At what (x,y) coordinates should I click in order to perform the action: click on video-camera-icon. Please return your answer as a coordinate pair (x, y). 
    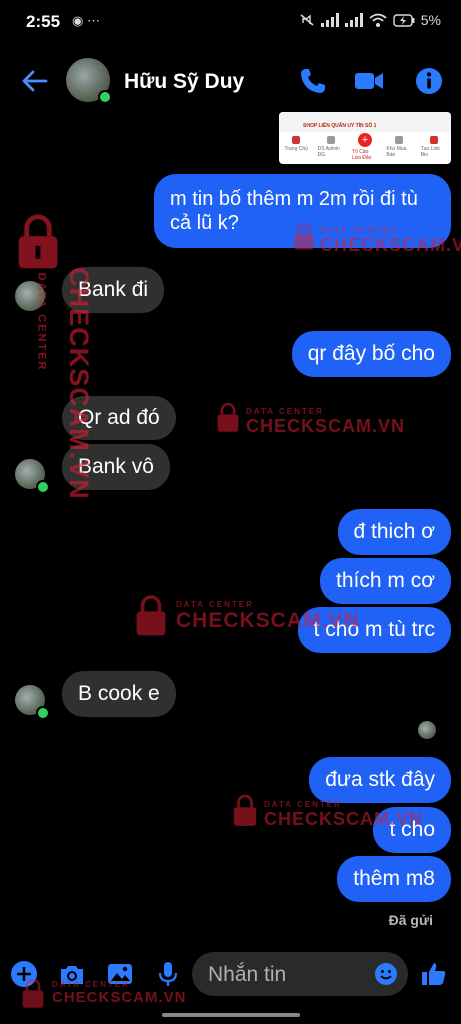
    Looking at the image, I should click on (369, 81).